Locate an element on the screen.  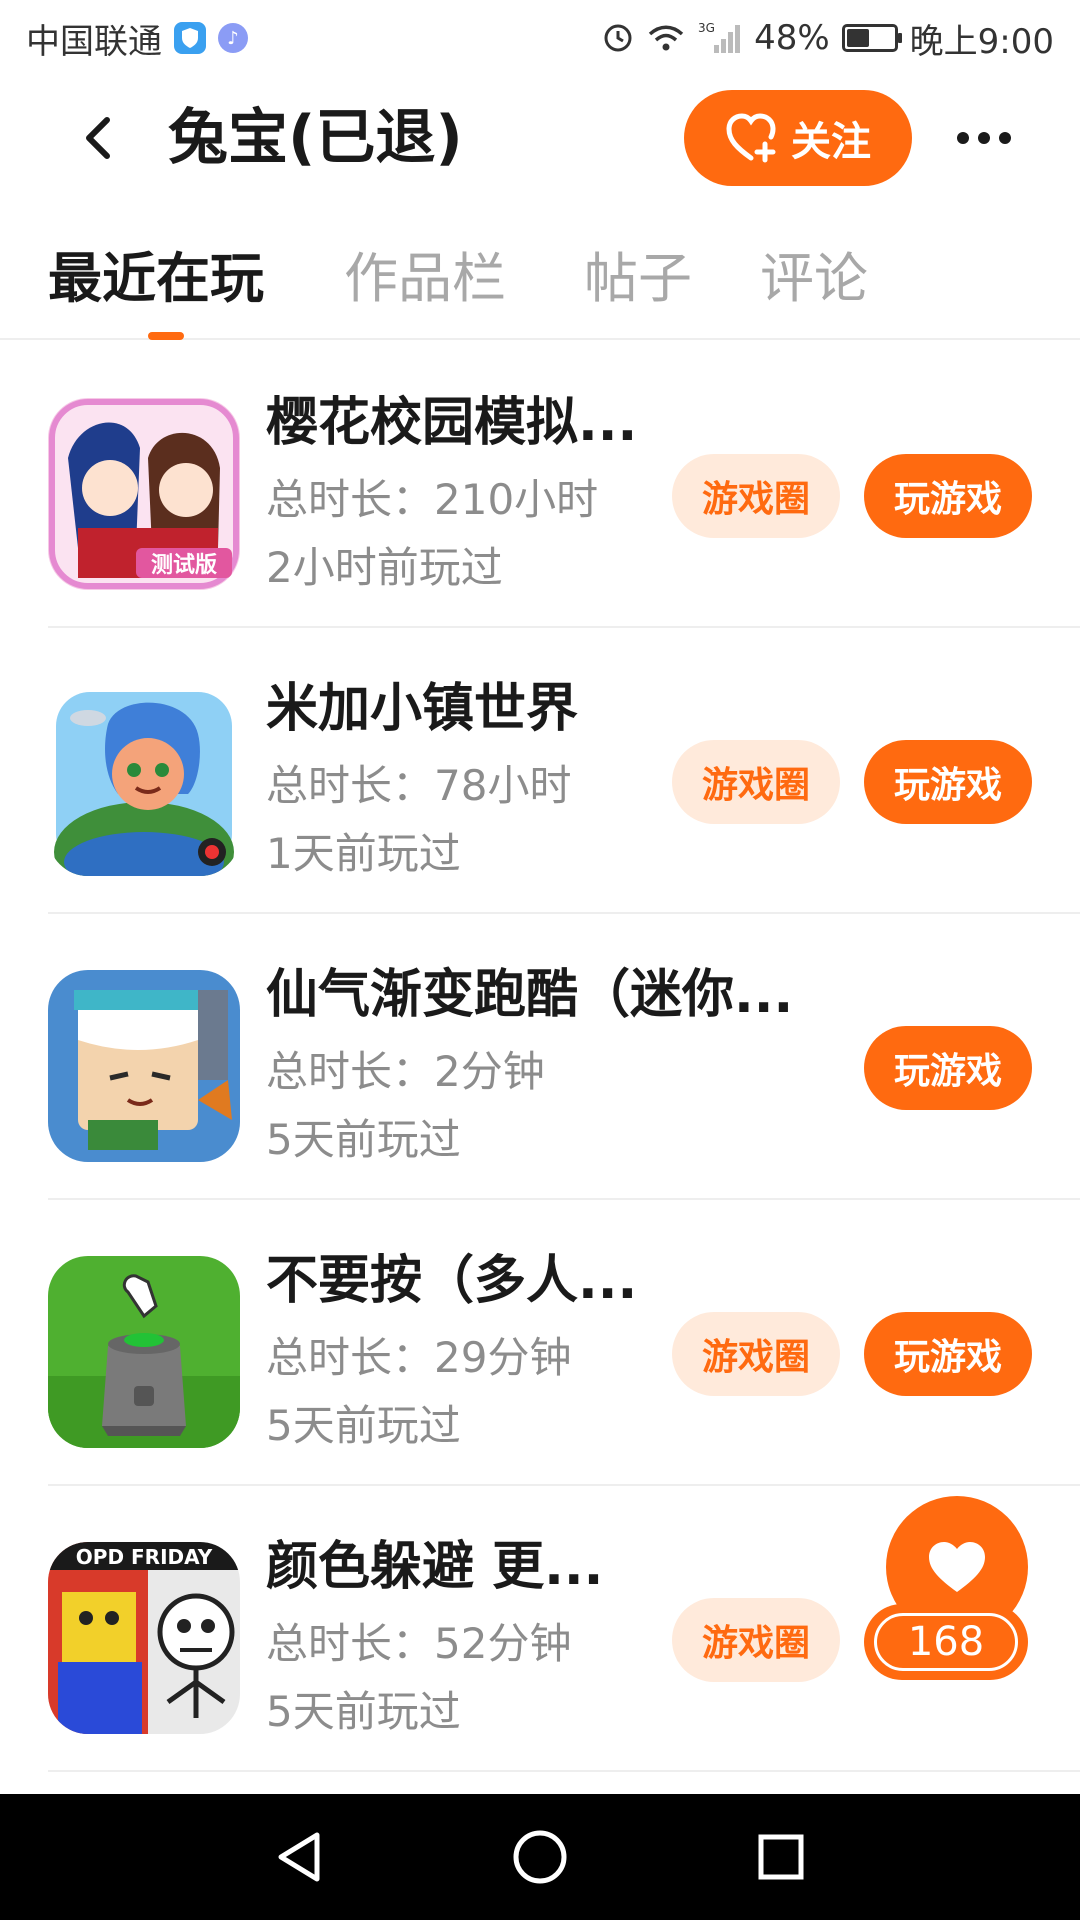
game-duration: 总时长：52分钟 is located at coordinates (419, 1643).